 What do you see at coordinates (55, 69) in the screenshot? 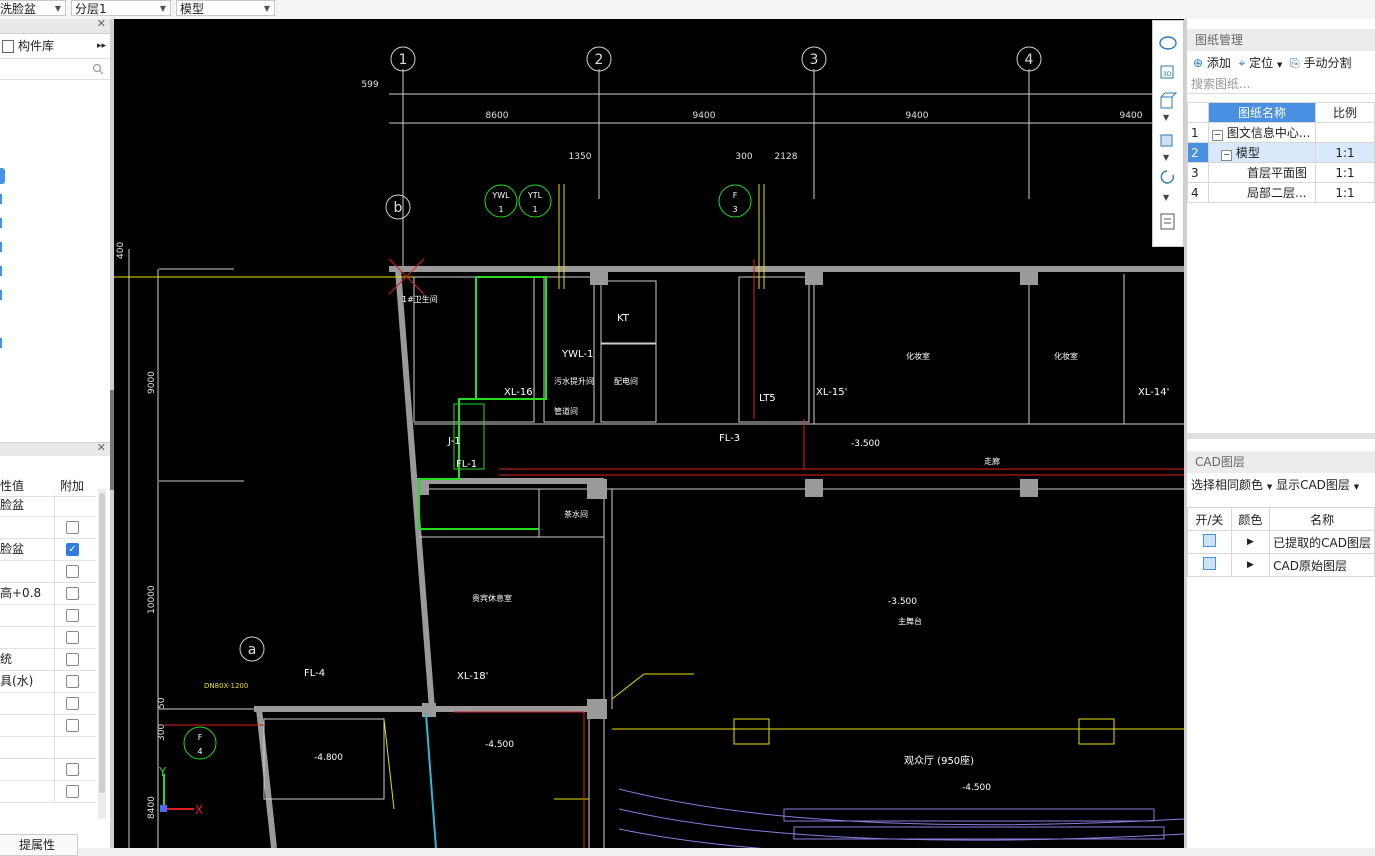
I see `component-search-input` at bounding box center [55, 69].